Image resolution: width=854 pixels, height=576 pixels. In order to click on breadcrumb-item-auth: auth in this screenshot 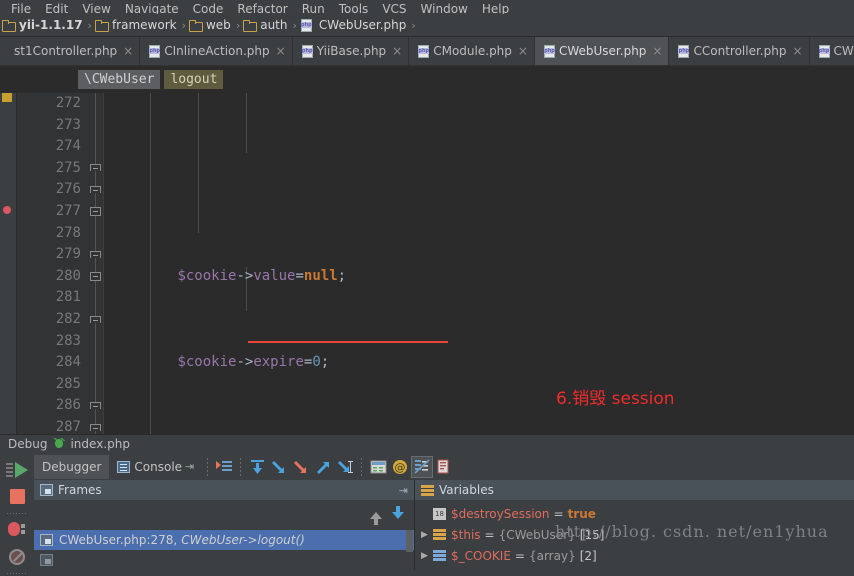, I will do `click(266, 25)`.